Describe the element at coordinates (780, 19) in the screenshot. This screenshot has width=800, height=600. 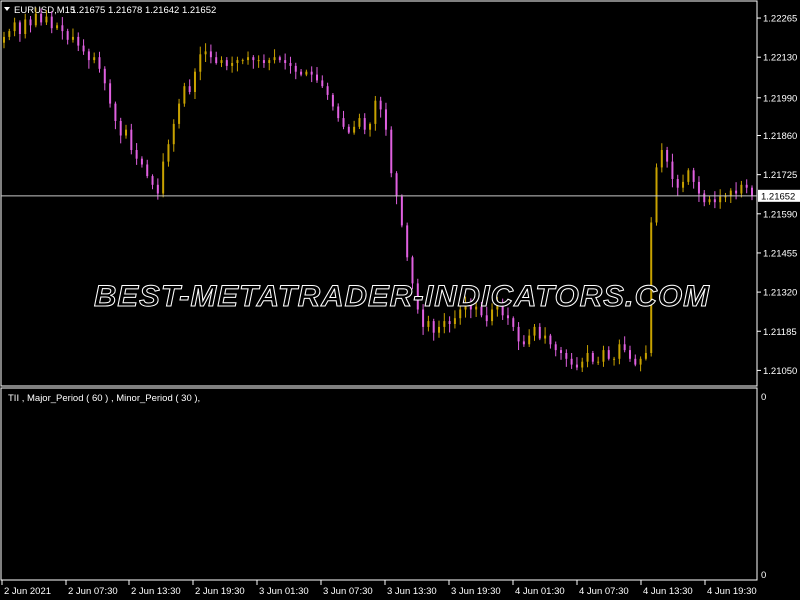
I see `price-tick-label: 1.22265` at that location.